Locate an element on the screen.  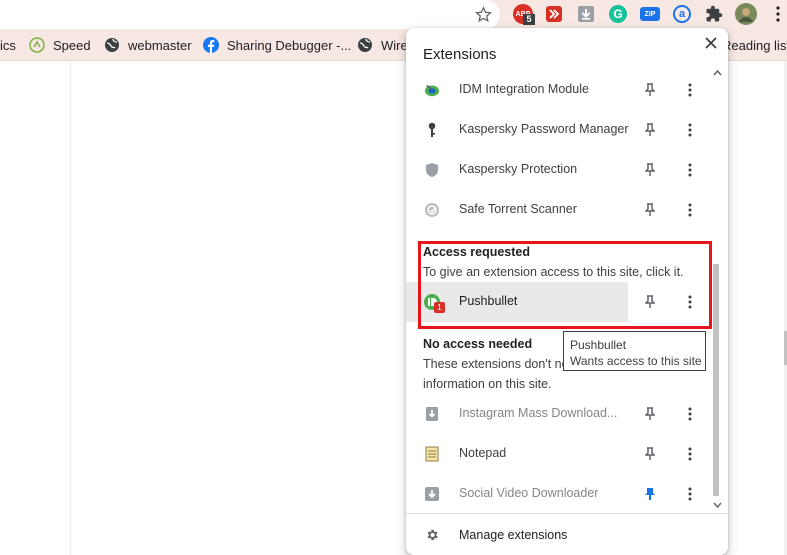
grammarly-label: G is located at coordinates (618, 14).